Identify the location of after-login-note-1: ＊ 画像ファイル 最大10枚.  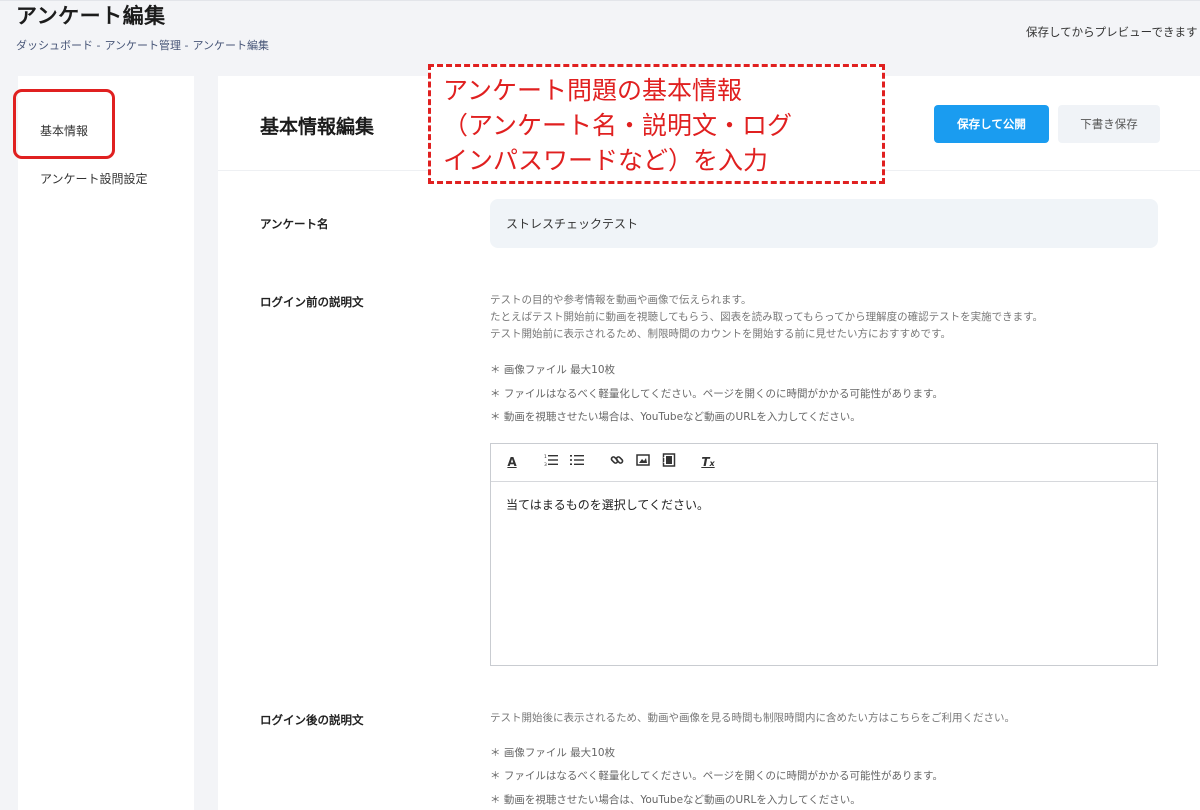
(553, 753).